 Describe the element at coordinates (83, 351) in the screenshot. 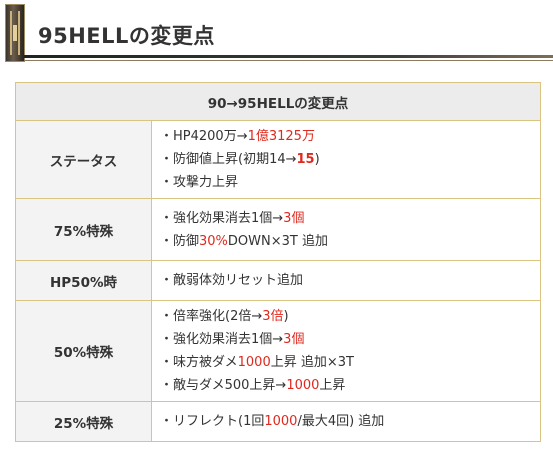

I see `row-label: 50%特殊` at that location.